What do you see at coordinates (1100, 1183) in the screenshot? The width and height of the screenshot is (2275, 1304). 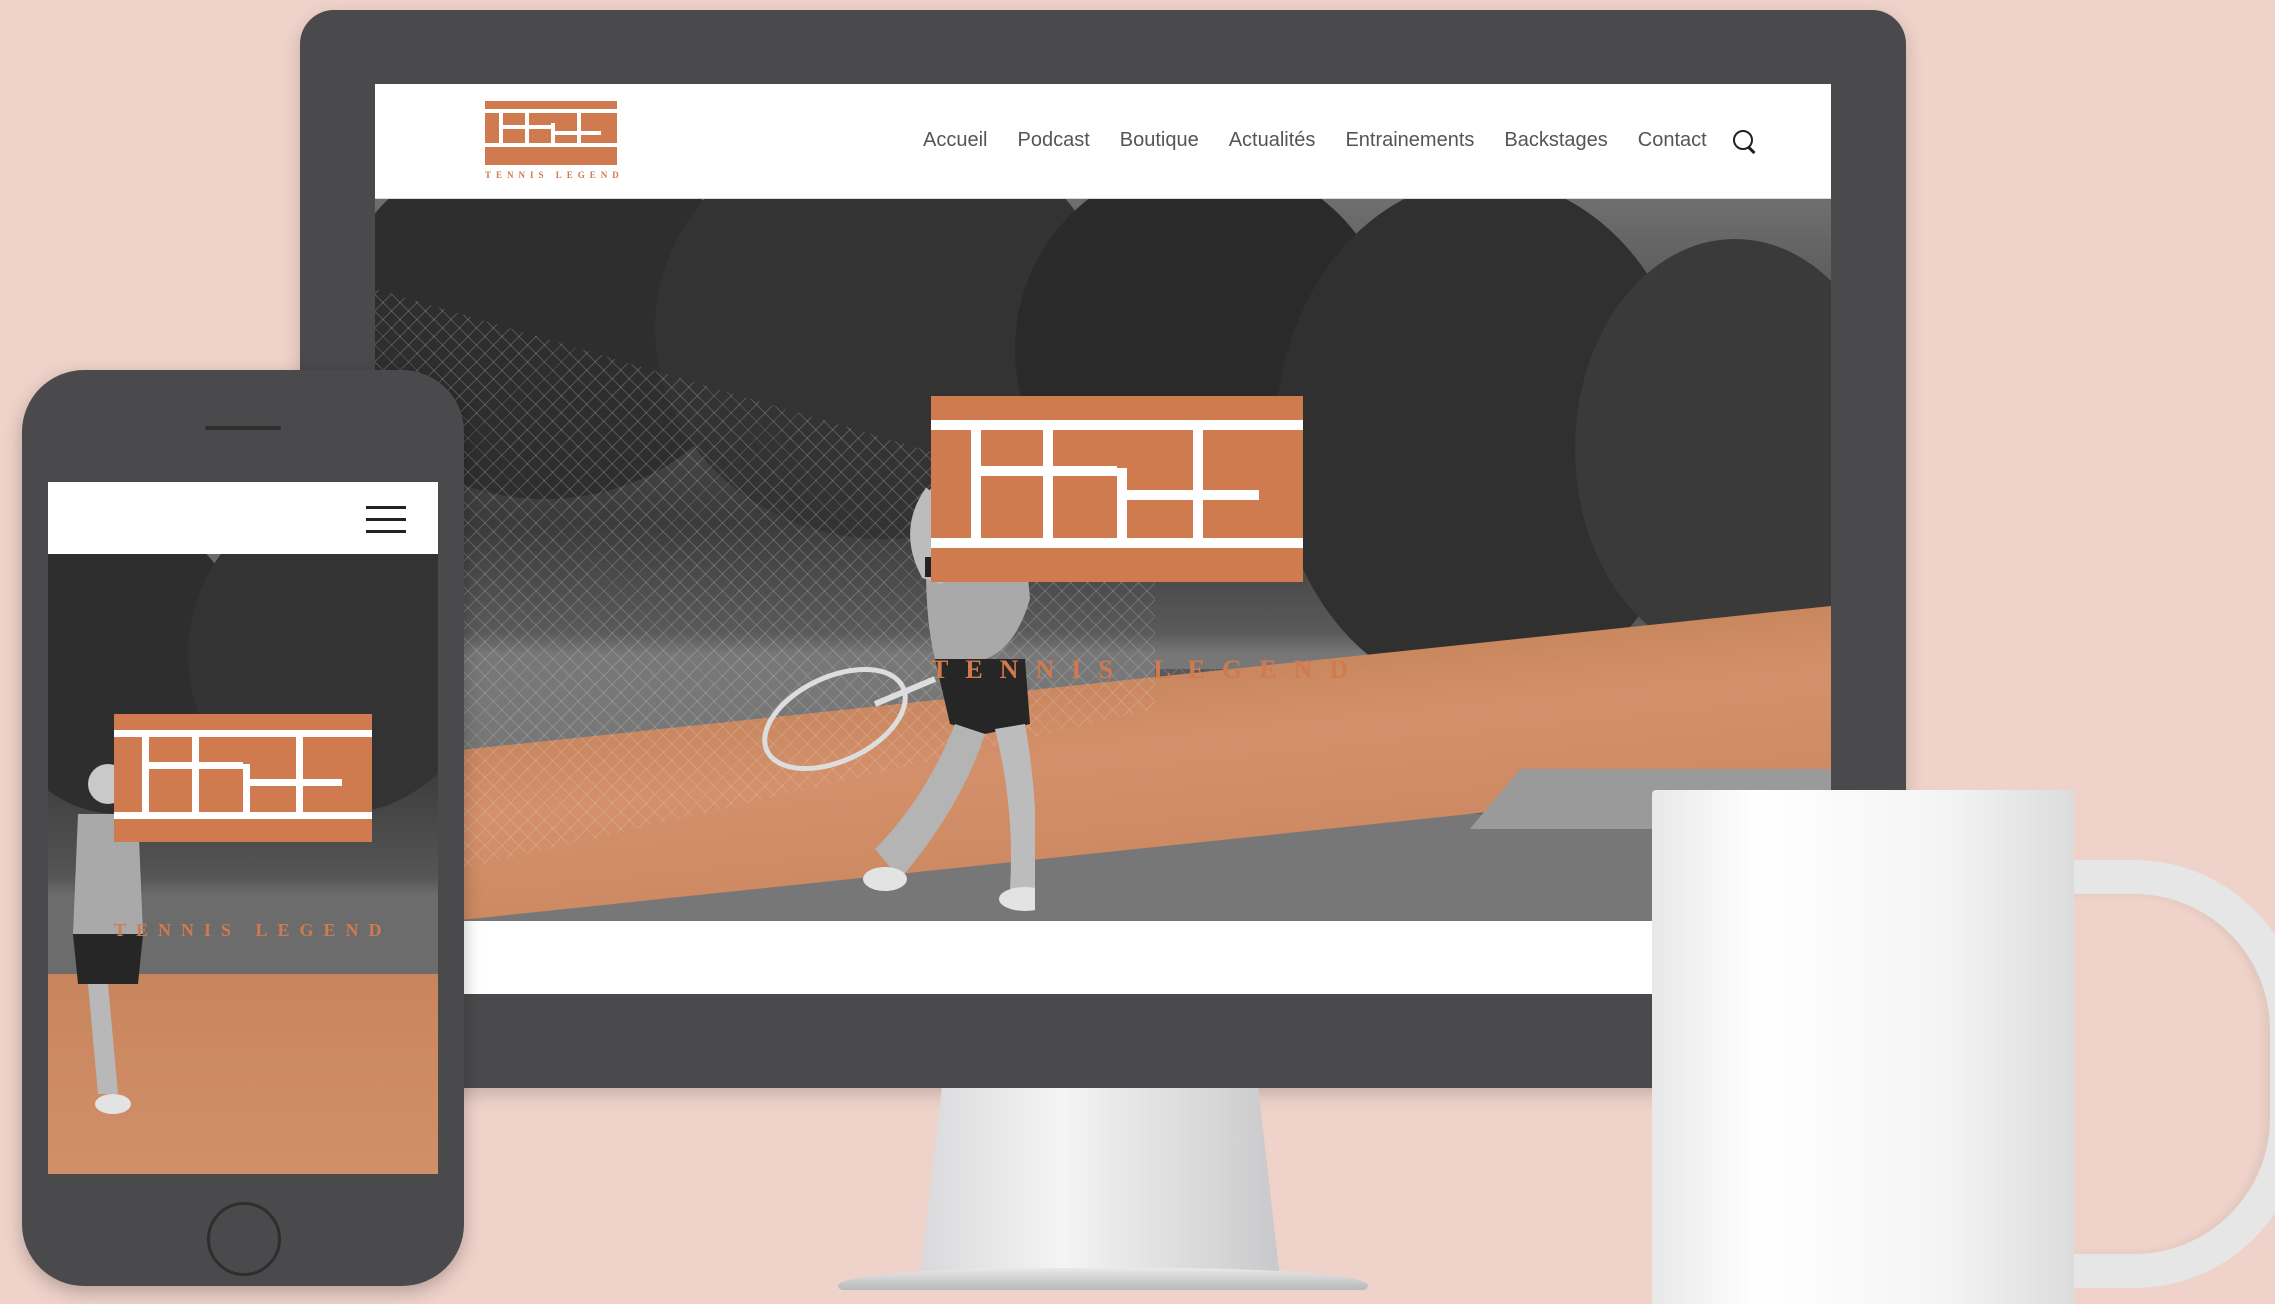 I see `monitor-stand-neck` at bounding box center [1100, 1183].